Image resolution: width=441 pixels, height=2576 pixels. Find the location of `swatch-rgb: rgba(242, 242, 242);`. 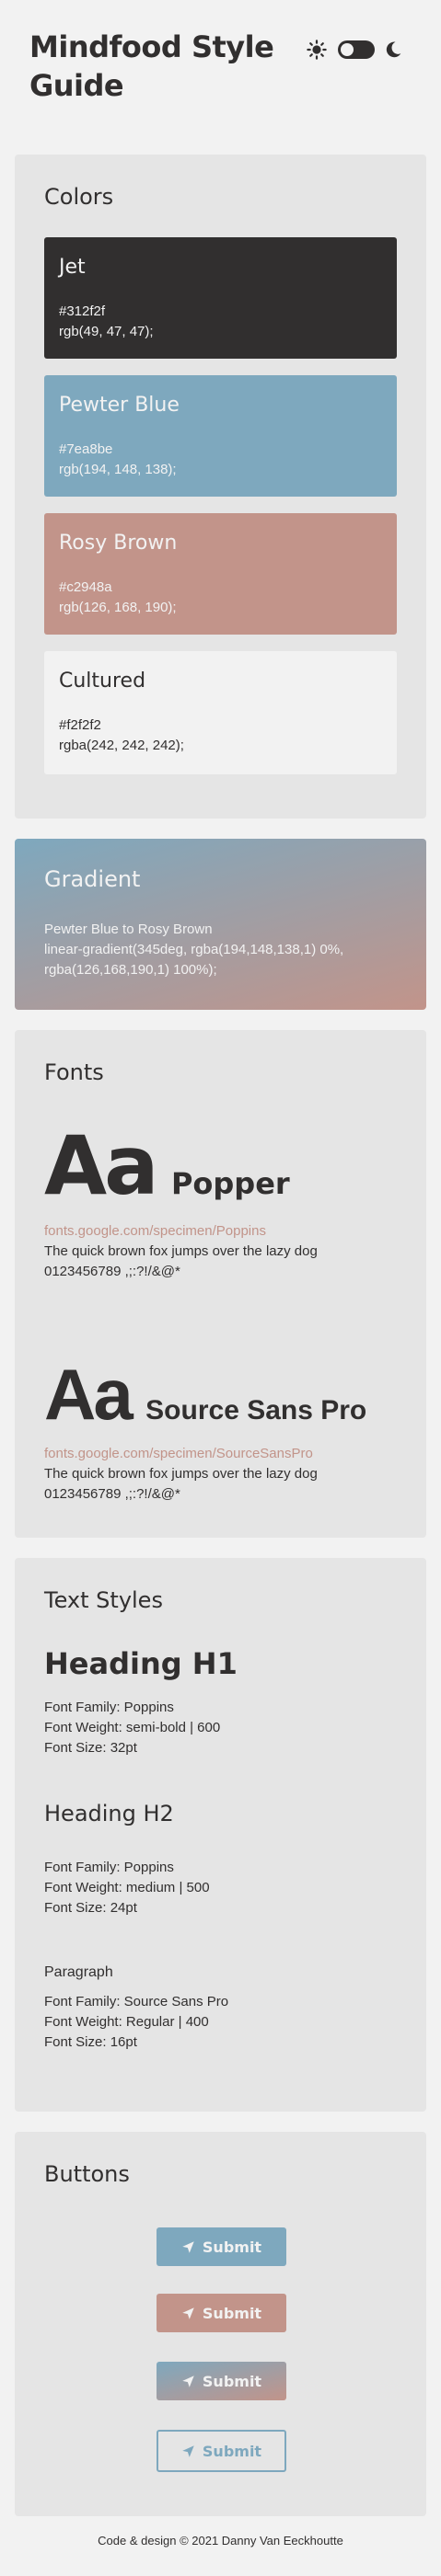

swatch-rgb: rgba(242, 242, 242); is located at coordinates (121, 746).